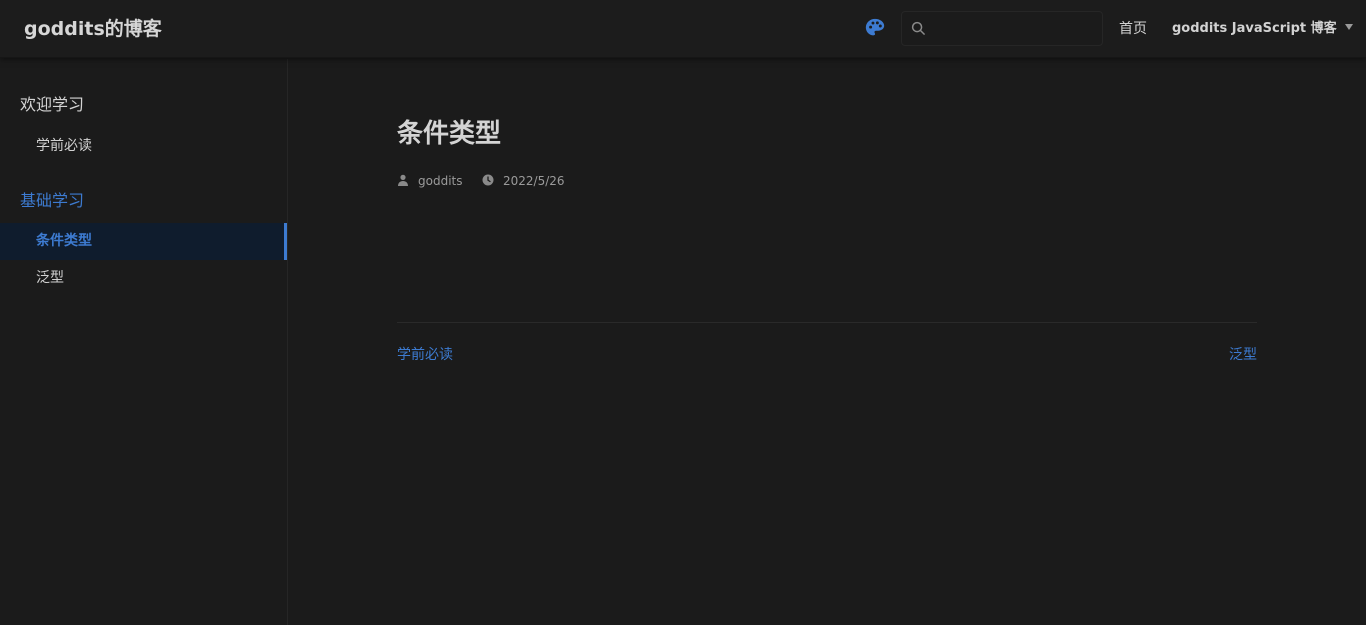 Image resolution: width=1366 pixels, height=625 pixels. I want to click on sidebar-item-generics: 泛型, so click(143, 278).